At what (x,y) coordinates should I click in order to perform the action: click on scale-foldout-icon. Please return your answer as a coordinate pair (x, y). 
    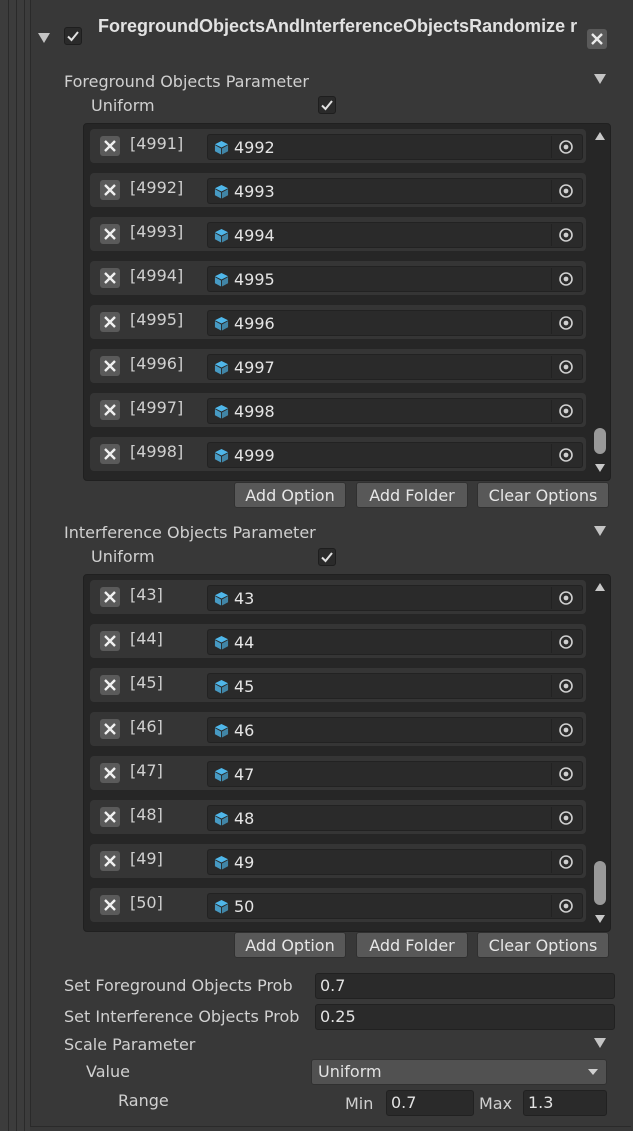
    Looking at the image, I should click on (600, 1043).